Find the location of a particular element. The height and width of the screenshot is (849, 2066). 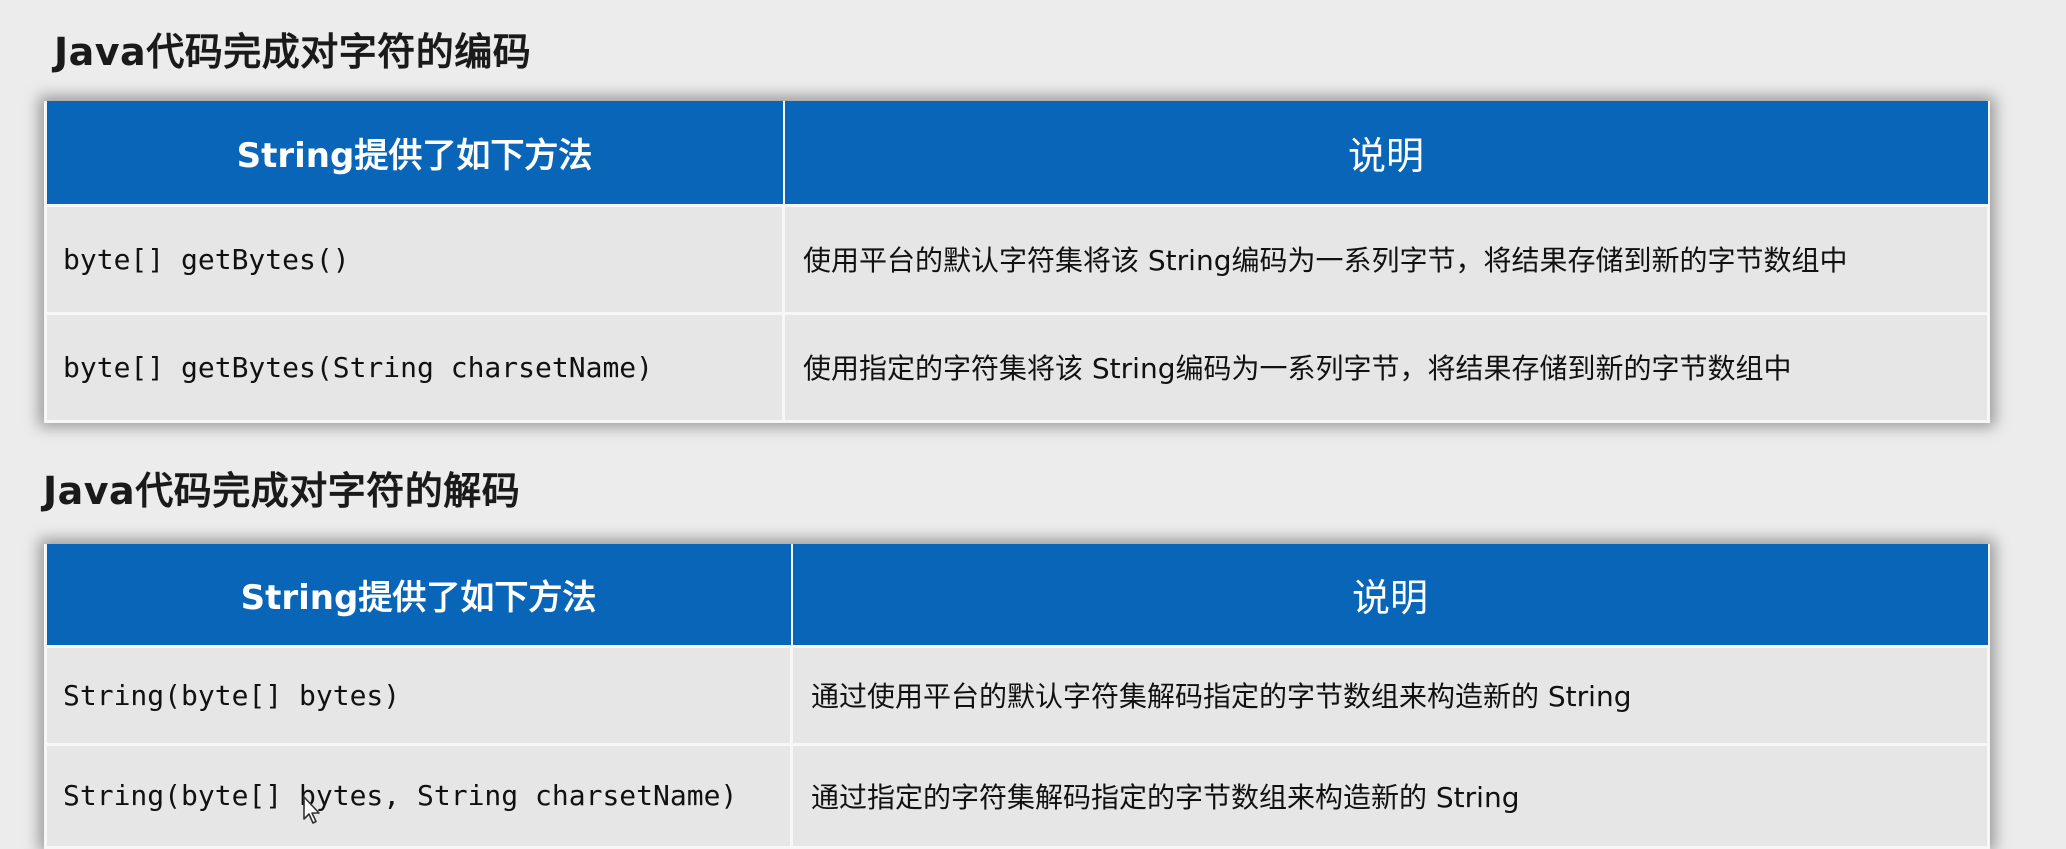

encode-section-title: Java代码完成对字符的编码 is located at coordinates (293, 52).